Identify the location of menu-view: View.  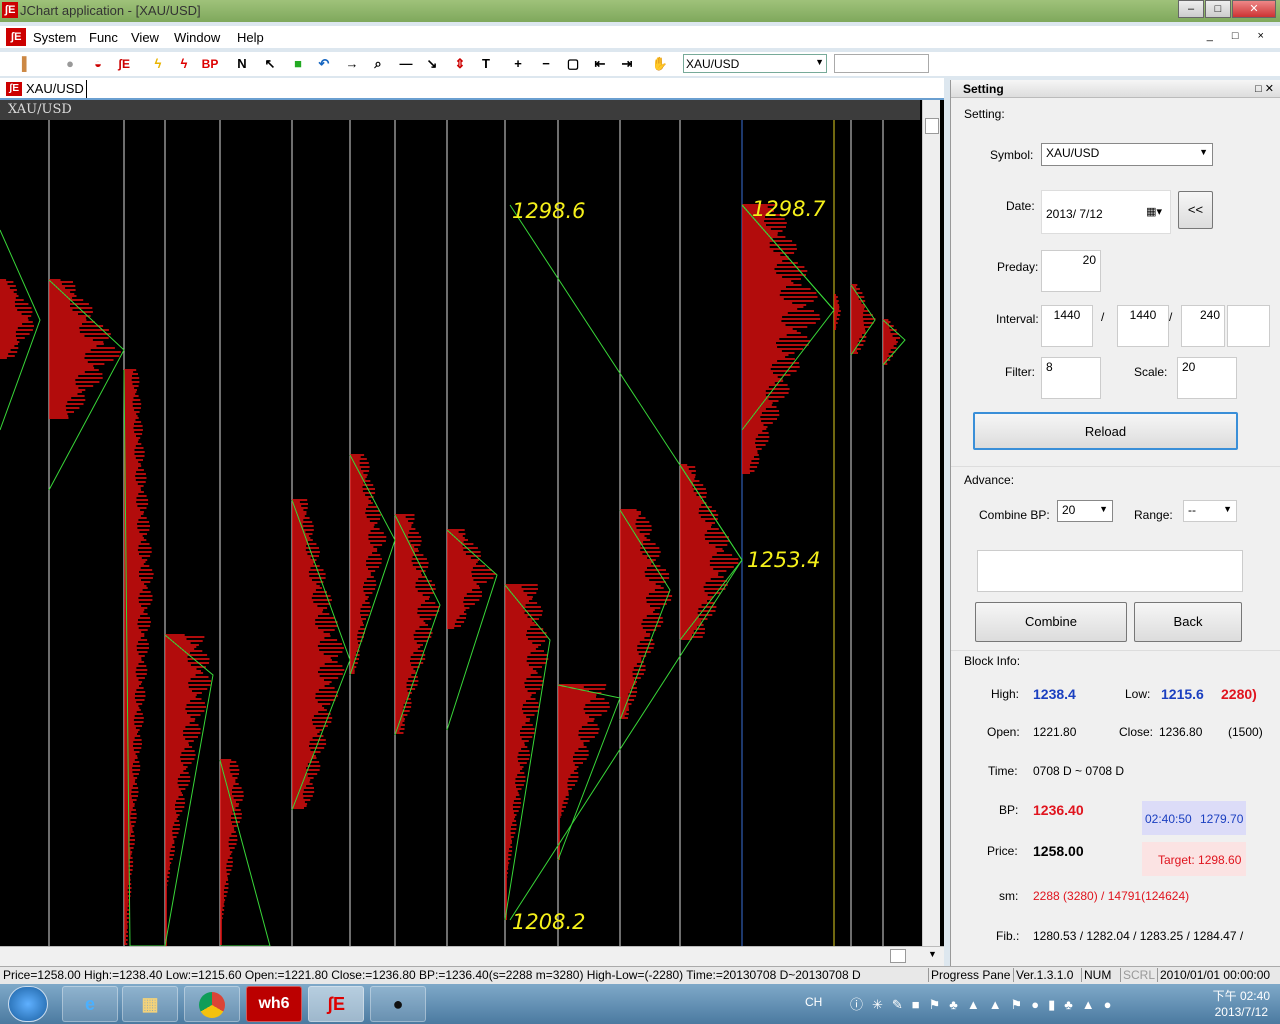
(145, 37).